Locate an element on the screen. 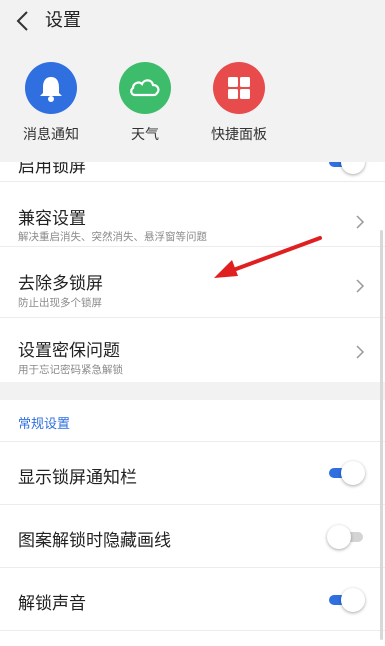  scrollbar is located at coordinates (381, 435).